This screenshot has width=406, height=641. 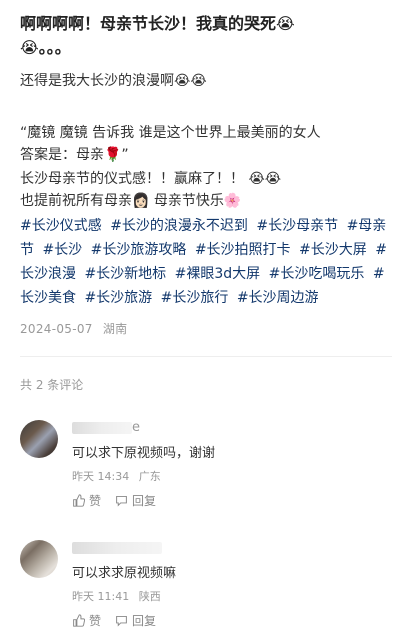 What do you see at coordinates (333, 250) in the screenshot?
I see `hashtag: #长沙大屏` at bounding box center [333, 250].